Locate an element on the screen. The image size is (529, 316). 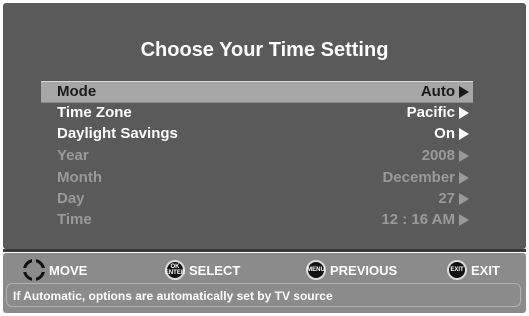
nav-previous: MENU PREVIOUS is located at coordinates (351, 270).